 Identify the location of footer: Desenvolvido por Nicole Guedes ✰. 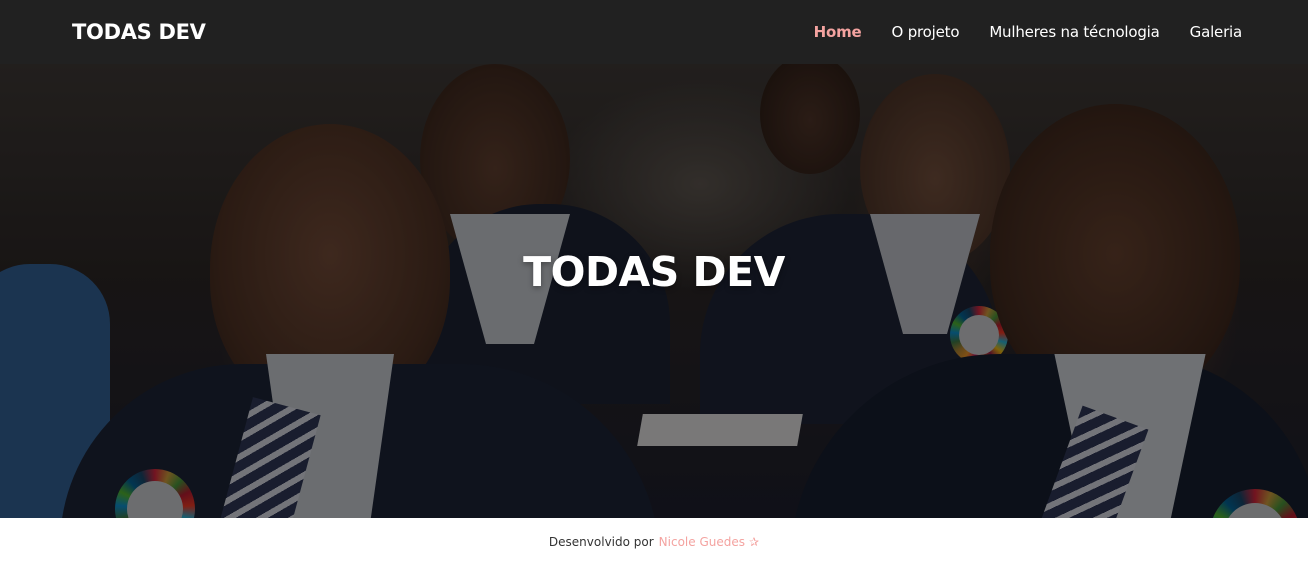
(654, 541).